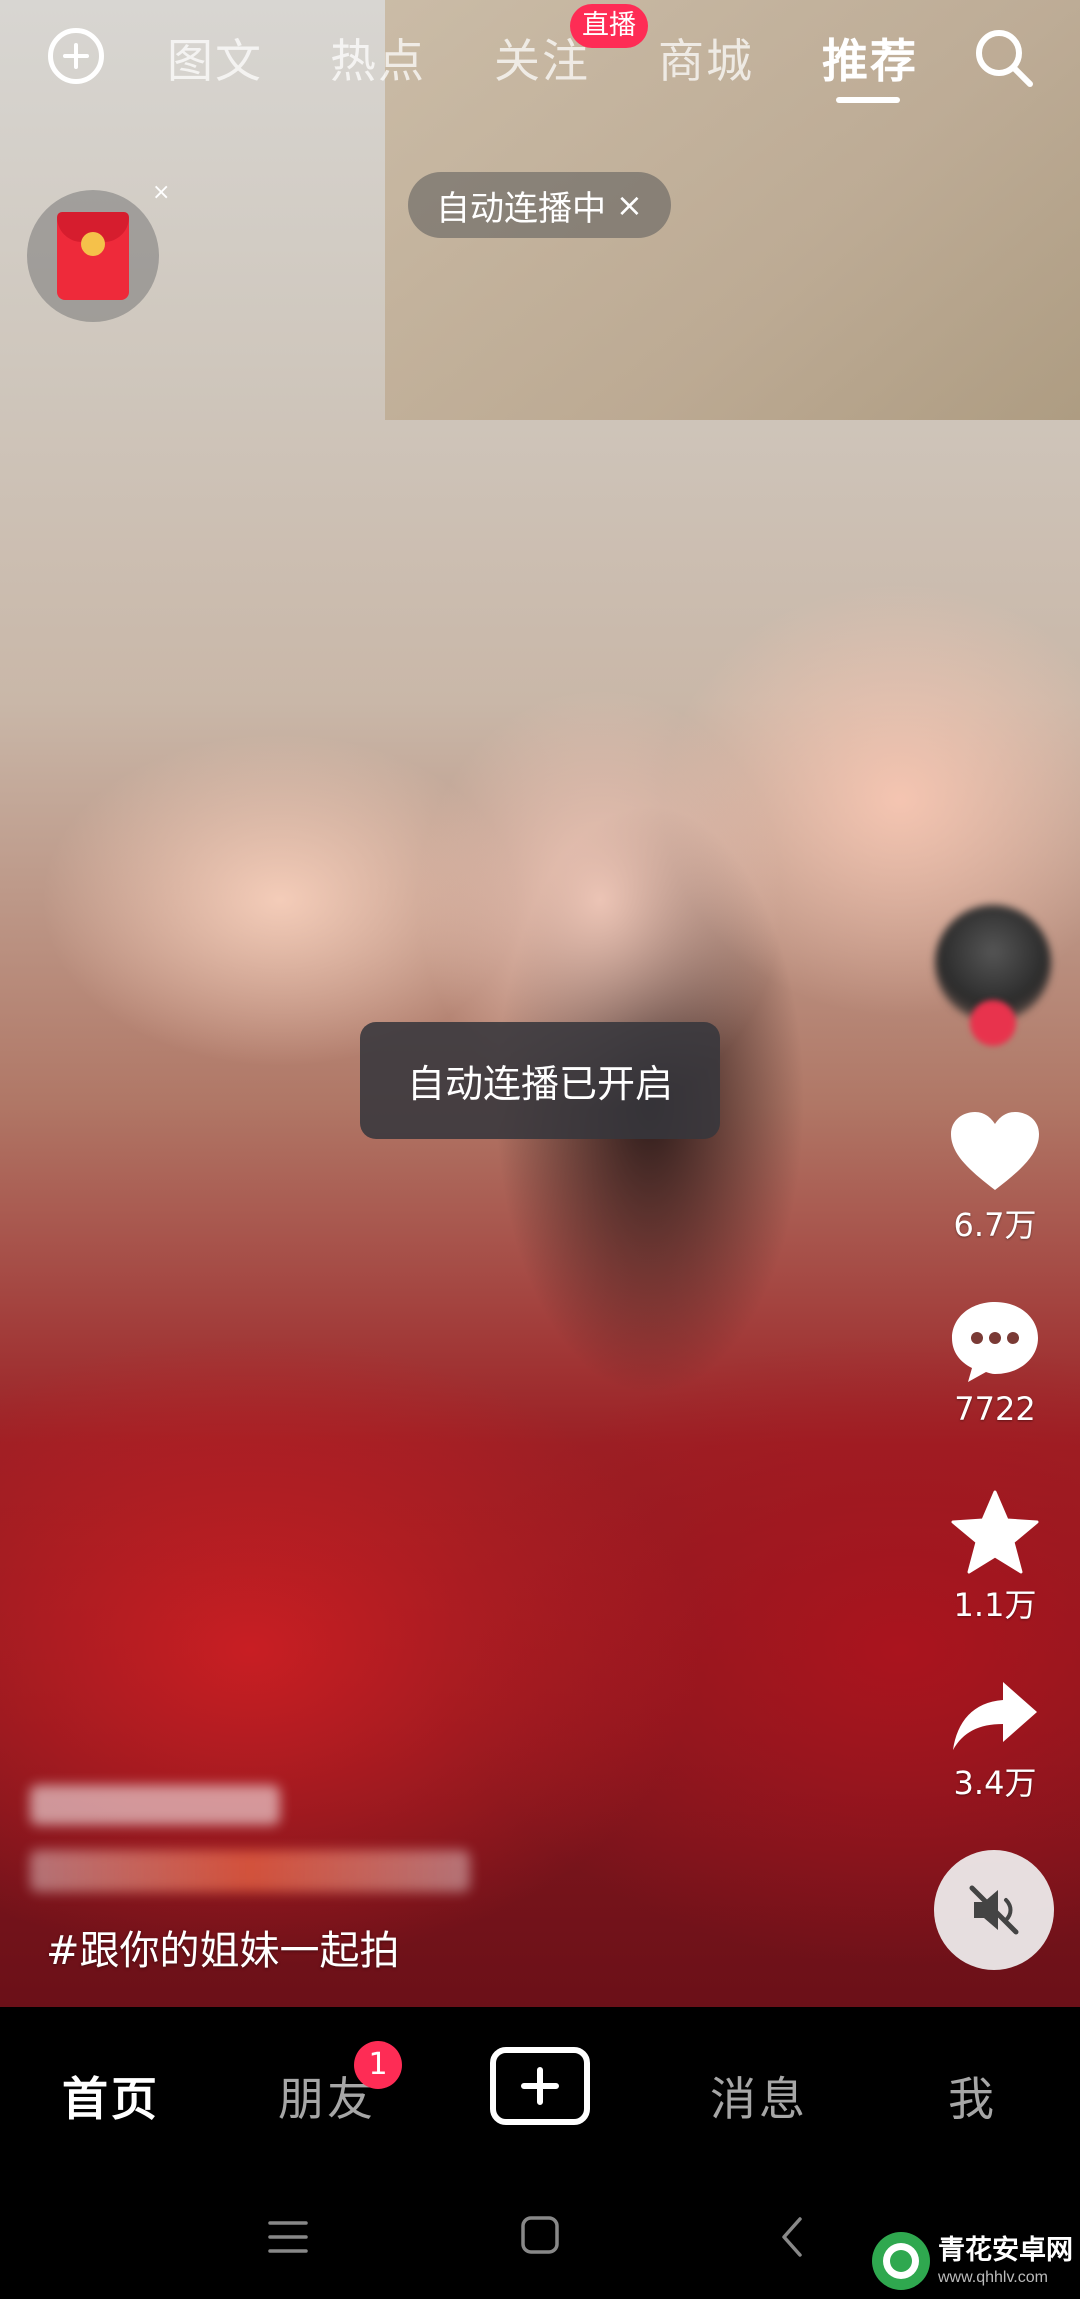 The width and height of the screenshot is (1080, 2299). What do you see at coordinates (995, 1532) in the screenshot?
I see `star-icon` at bounding box center [995, 1532].